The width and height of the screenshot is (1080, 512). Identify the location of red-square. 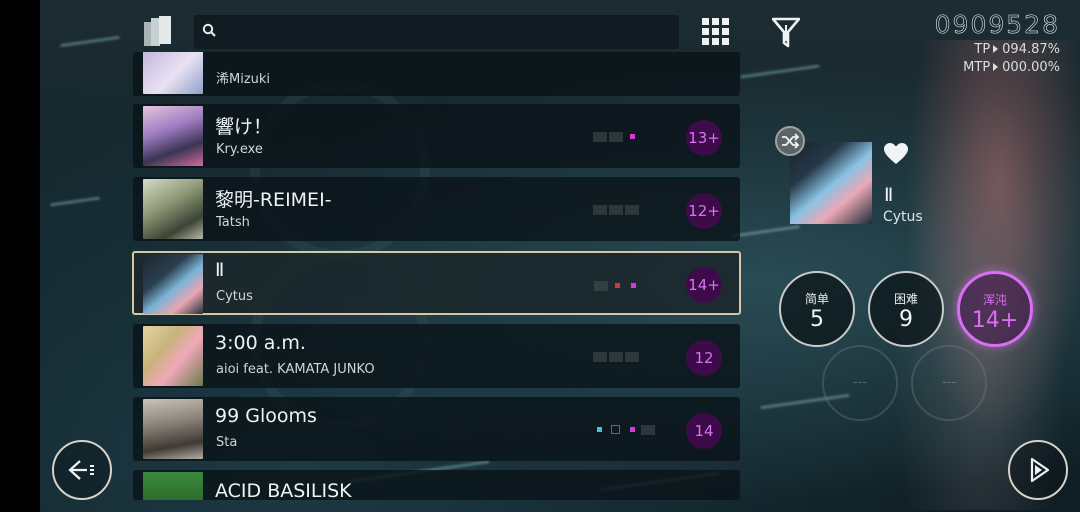
(615, 429).